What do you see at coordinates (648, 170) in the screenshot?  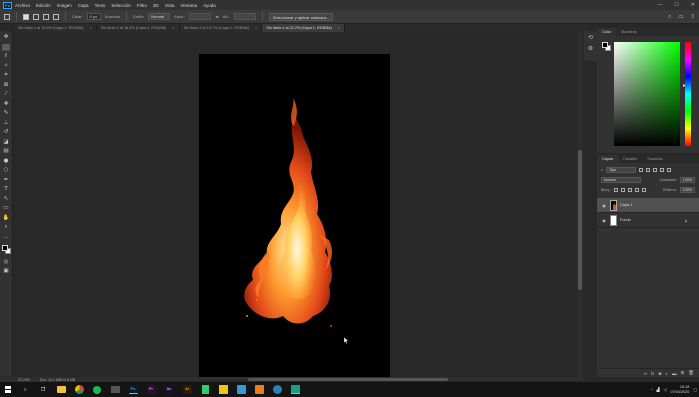 I see `filter-adjustment-icon` at bounding box center [648, 170].